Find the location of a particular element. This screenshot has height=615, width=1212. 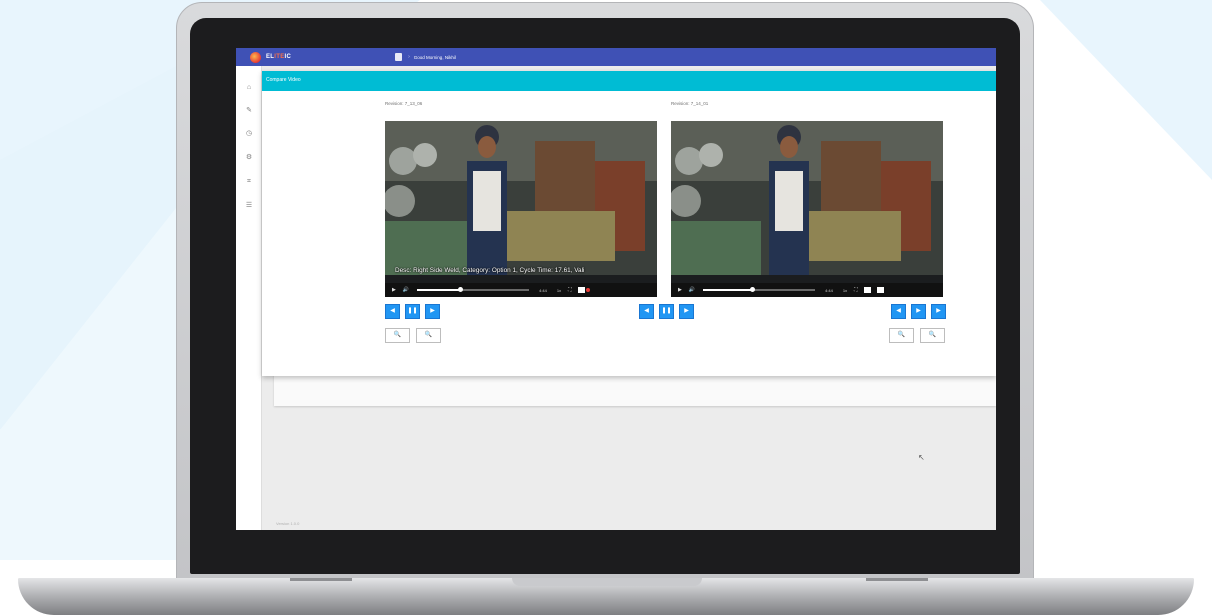

left-seek-handle is located at coordinates (460, 289).